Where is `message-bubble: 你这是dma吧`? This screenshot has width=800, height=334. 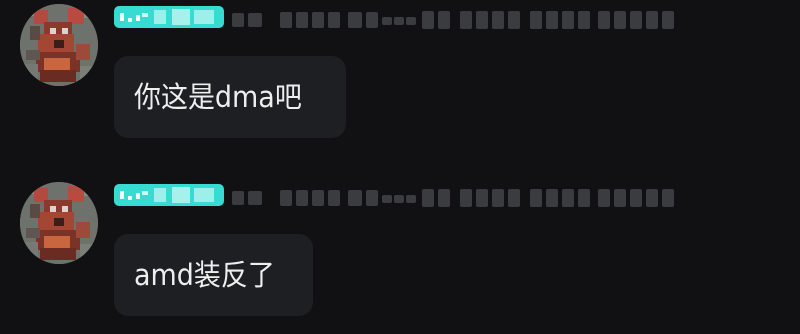
message-bubble: 你这是dma吧 is located at coordinates (230, 97).